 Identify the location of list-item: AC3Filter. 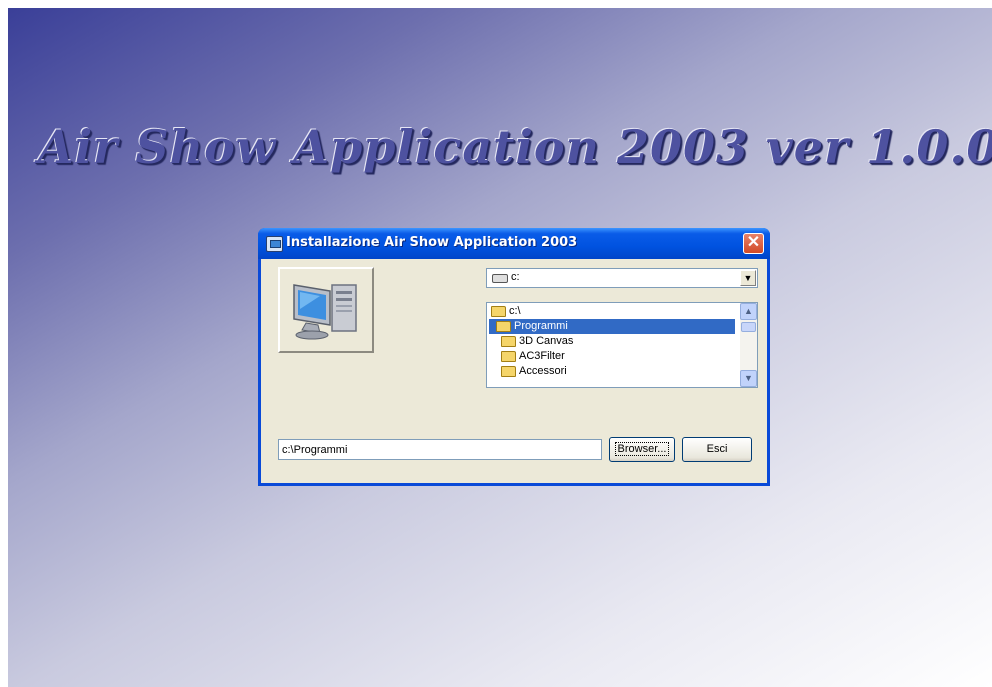
(612, 356).